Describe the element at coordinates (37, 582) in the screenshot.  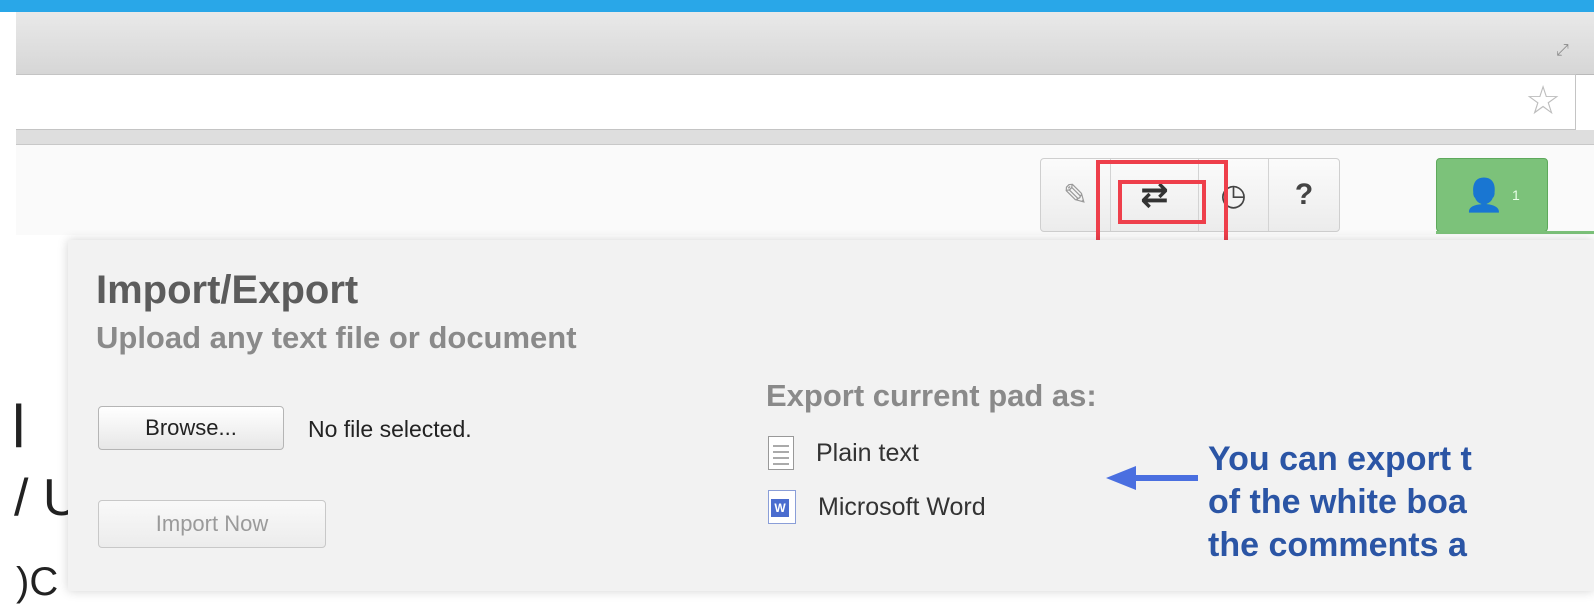
I see `background-text: )C` at that location.